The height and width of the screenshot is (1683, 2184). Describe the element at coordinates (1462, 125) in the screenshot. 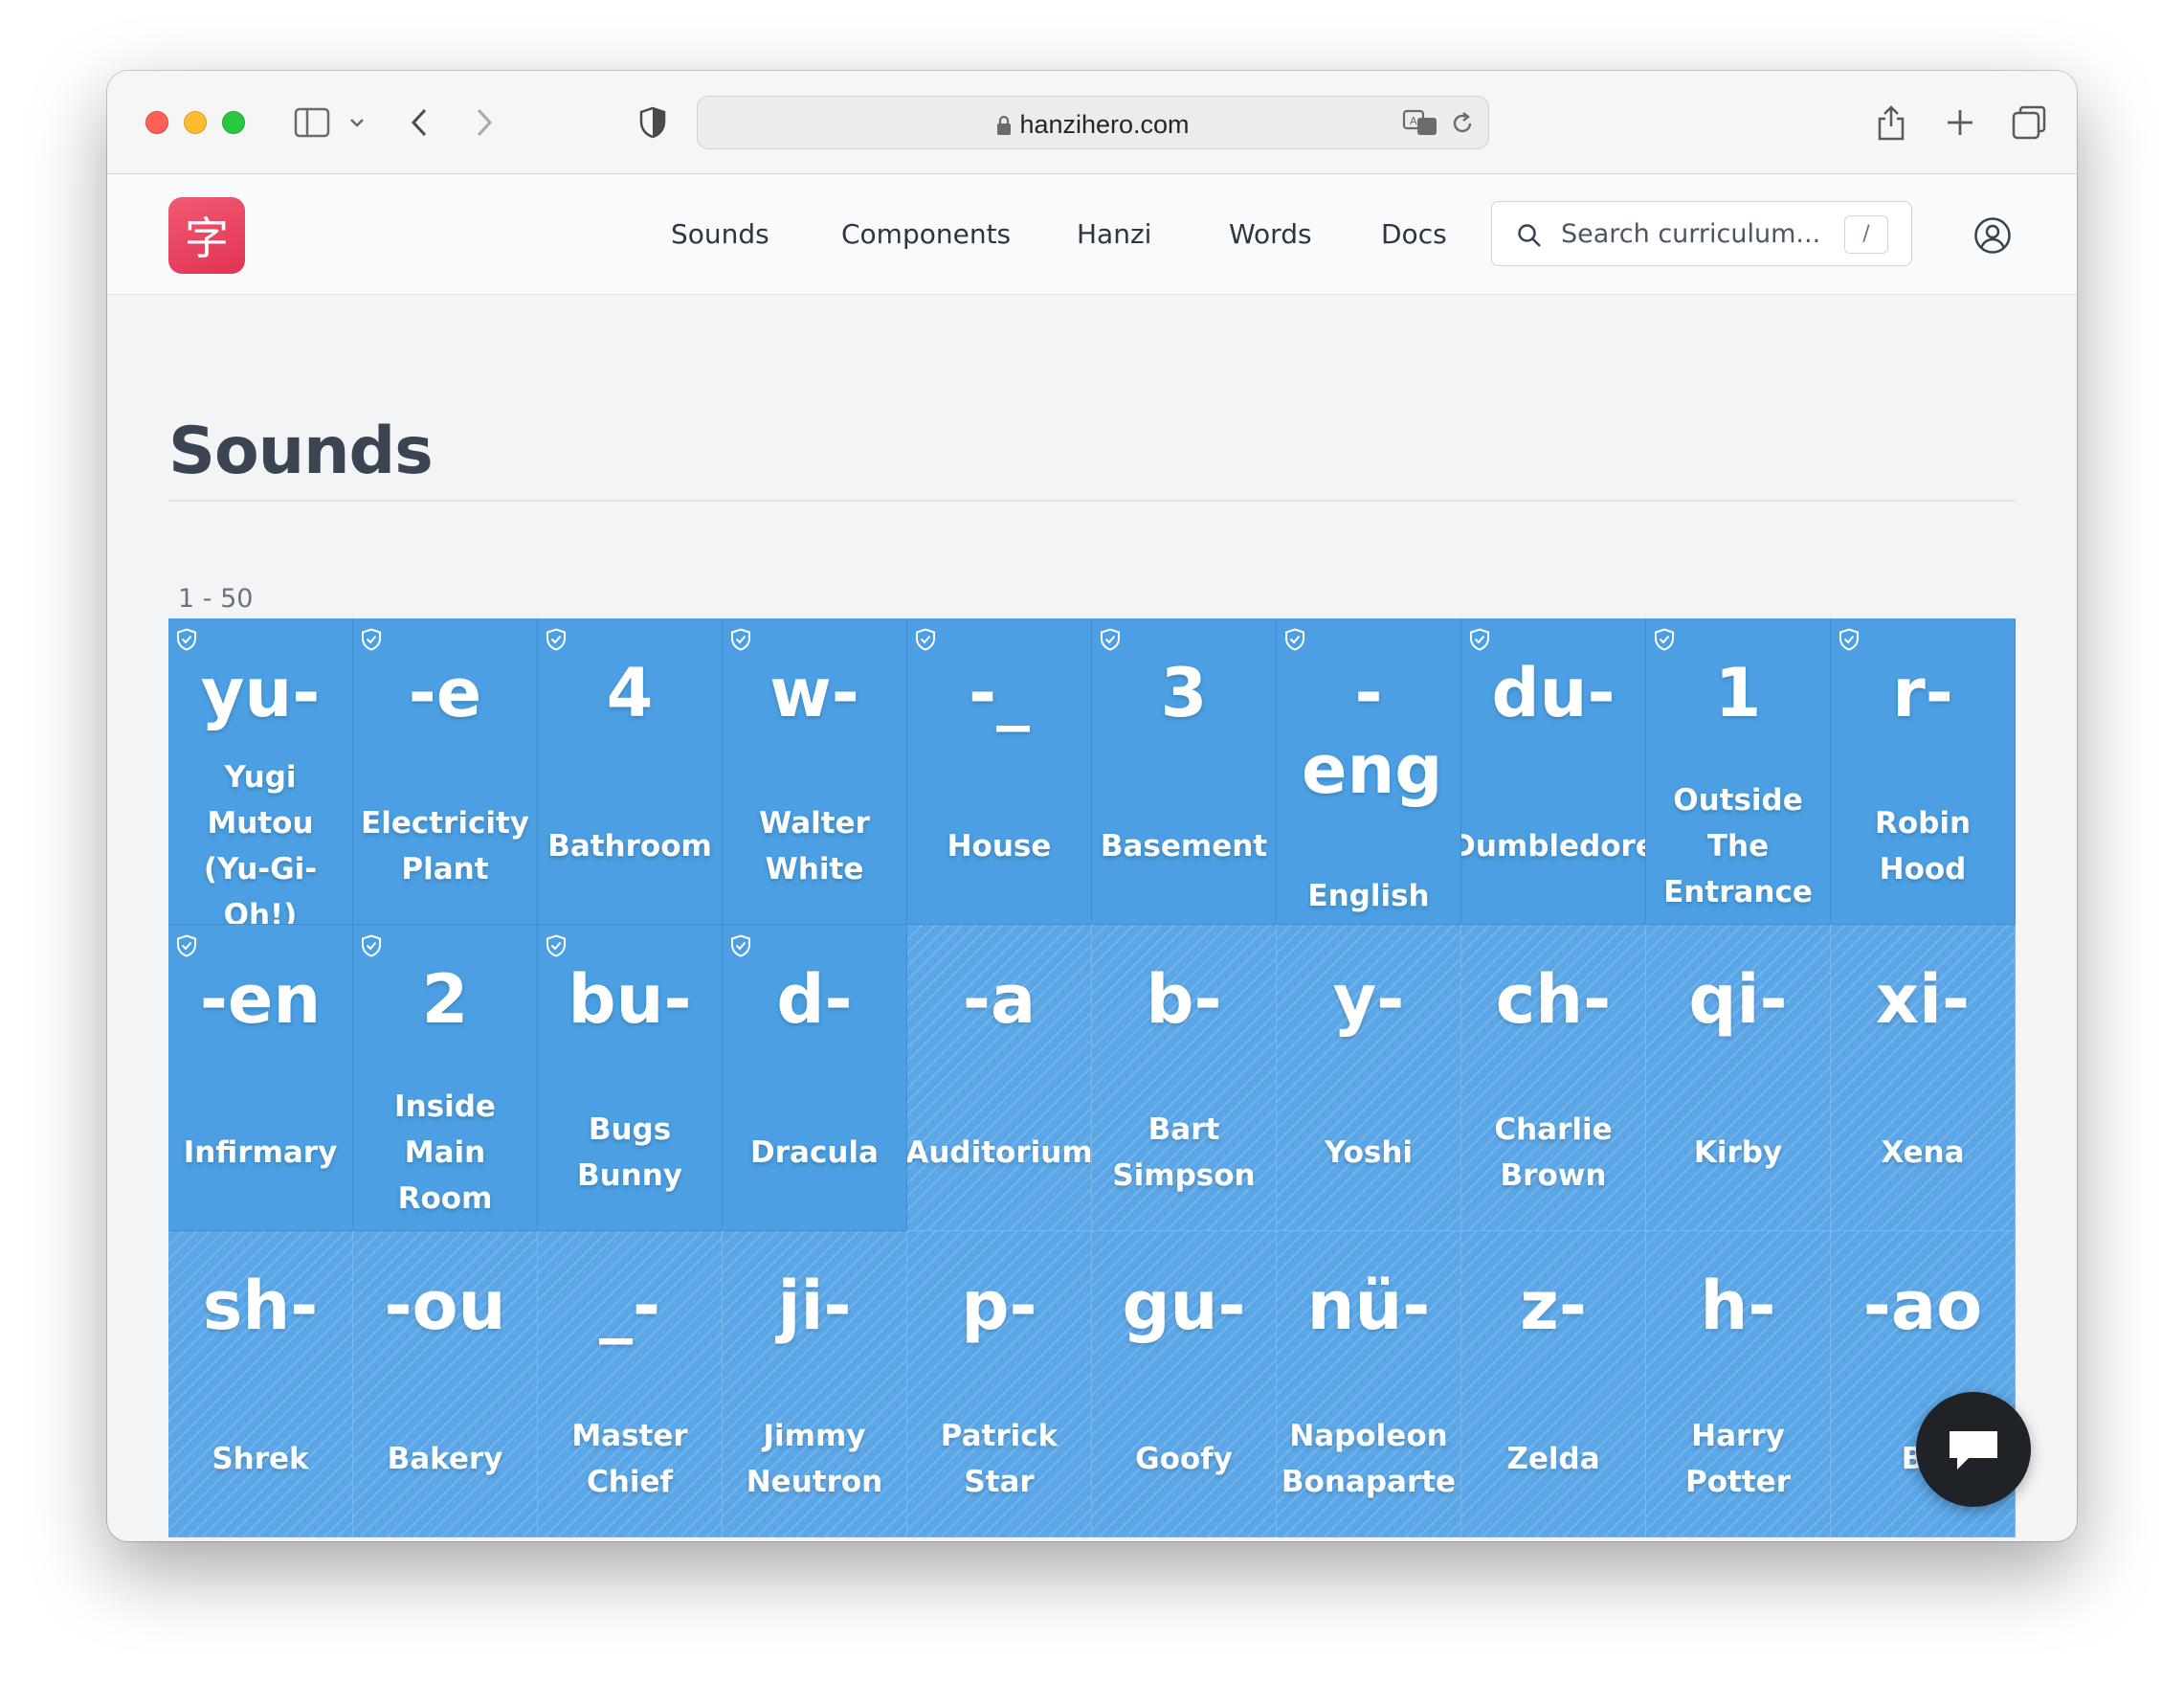

I see `reload-icon` at that location.